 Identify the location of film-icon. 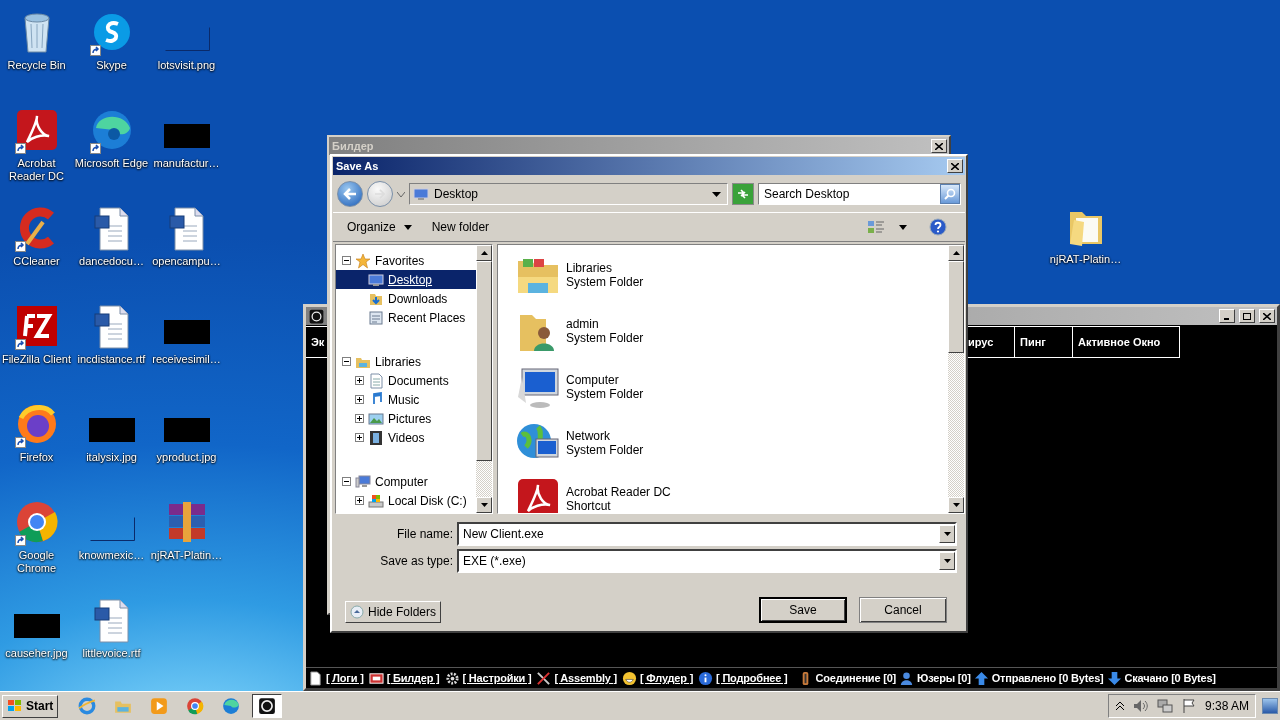
(376, 437).